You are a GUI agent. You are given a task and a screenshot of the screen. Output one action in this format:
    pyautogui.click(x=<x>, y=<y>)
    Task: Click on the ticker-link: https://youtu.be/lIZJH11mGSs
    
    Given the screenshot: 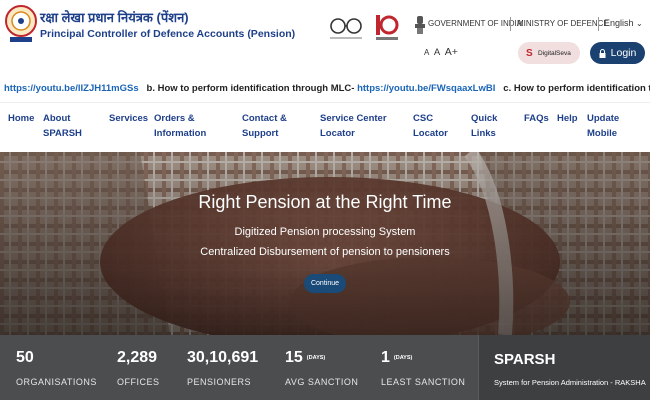 What is the action you would take?
    pyautogui.click(x=71, y=88)
    